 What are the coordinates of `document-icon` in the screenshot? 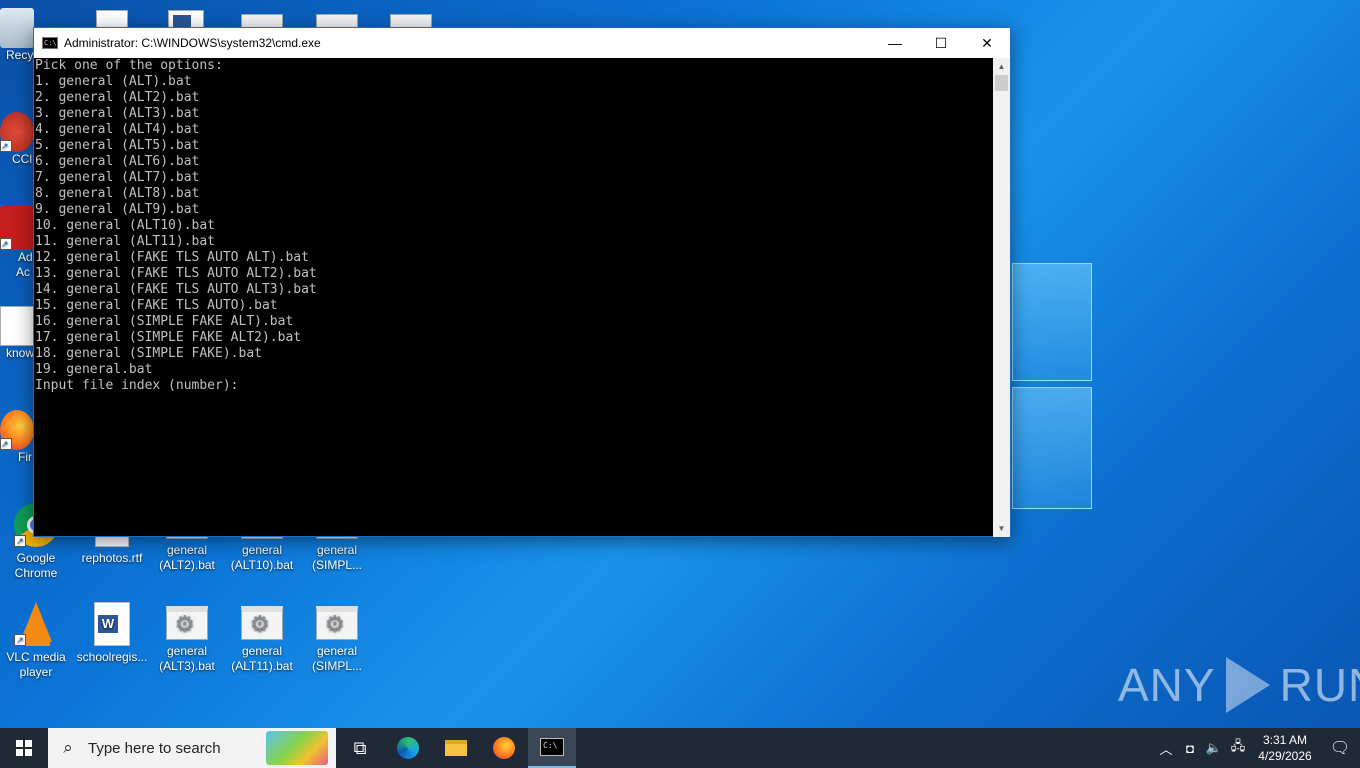 It's located at (17, 326).